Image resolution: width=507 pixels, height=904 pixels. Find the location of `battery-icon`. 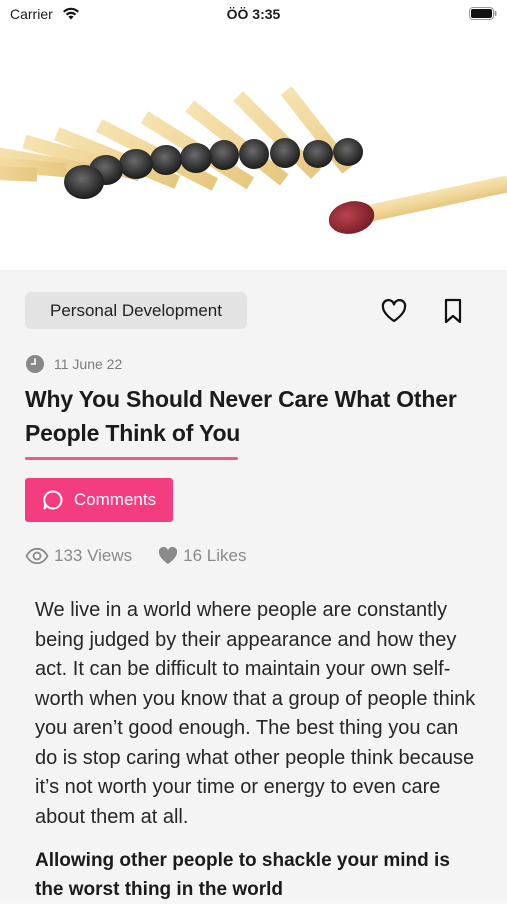

battery-icon is located at coordinates (483, 13).